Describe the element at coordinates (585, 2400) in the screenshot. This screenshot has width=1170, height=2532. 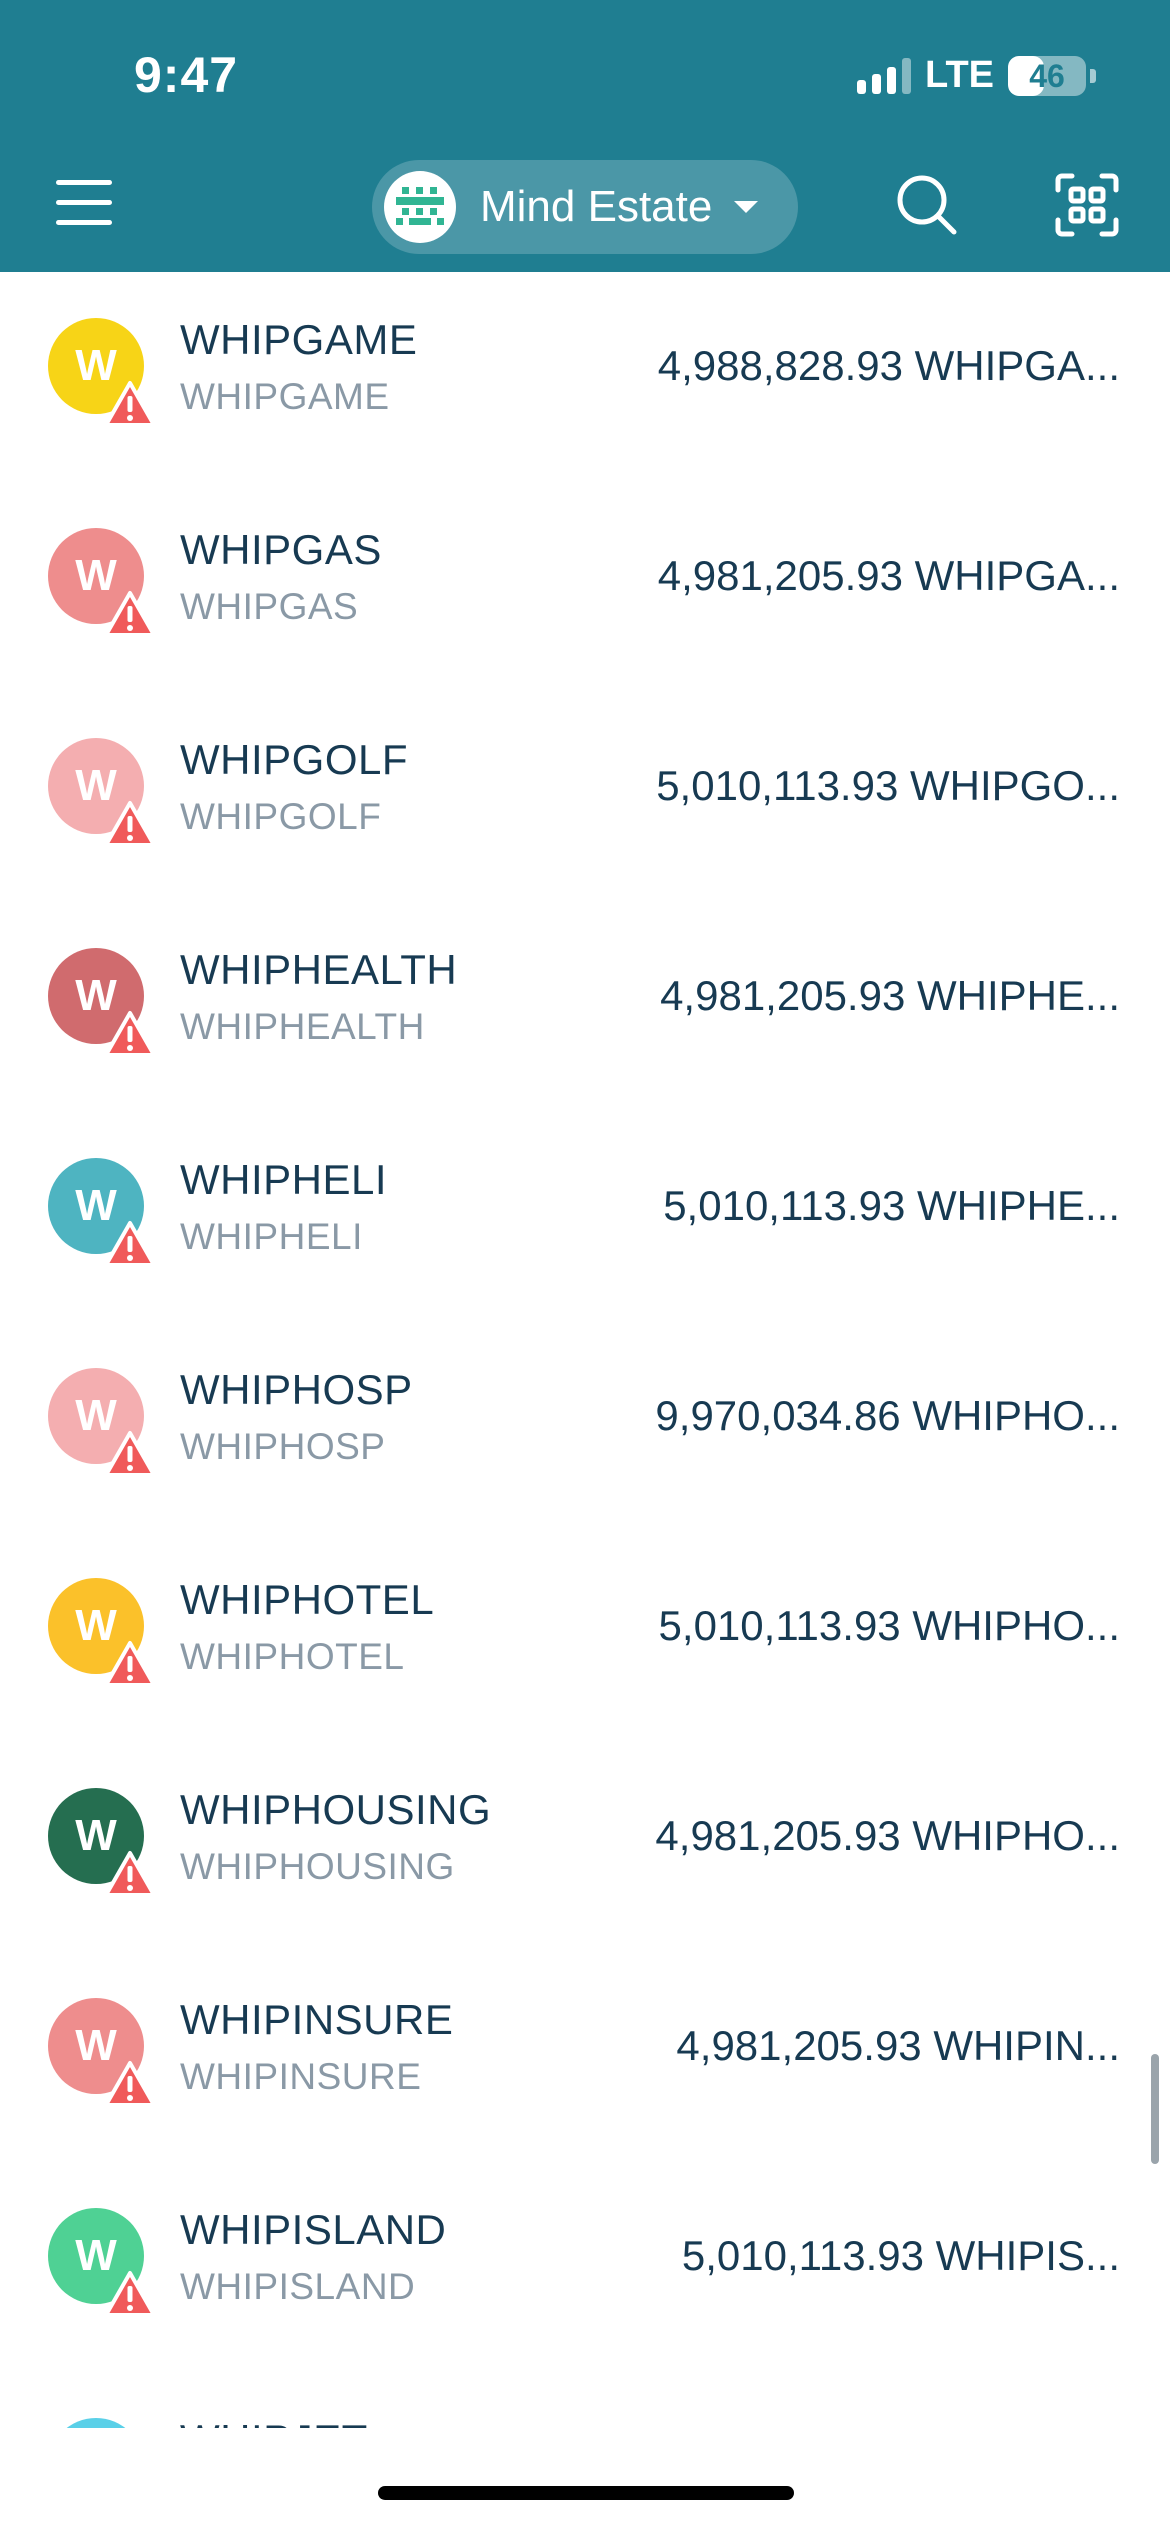
I see `token-row: W WHIPJET` at that location.